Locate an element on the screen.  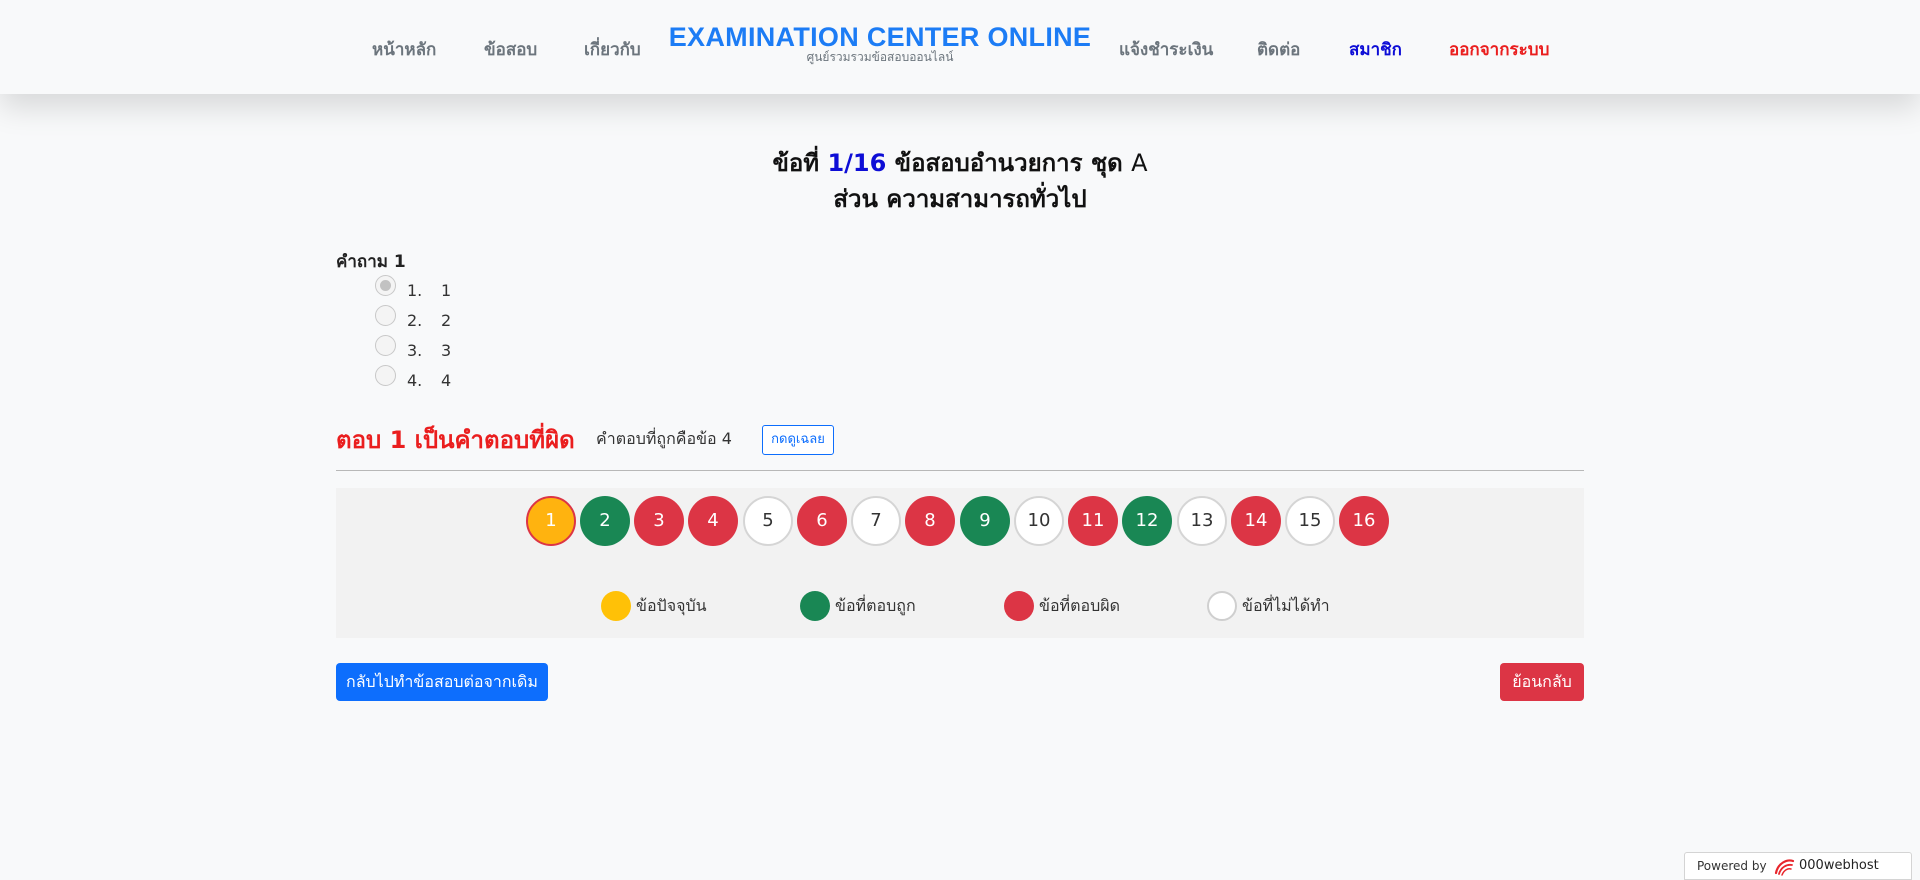
correct-answer-text: คำตอบที่ถูกคือข้อ 4 is located at coordinates (664, 438).